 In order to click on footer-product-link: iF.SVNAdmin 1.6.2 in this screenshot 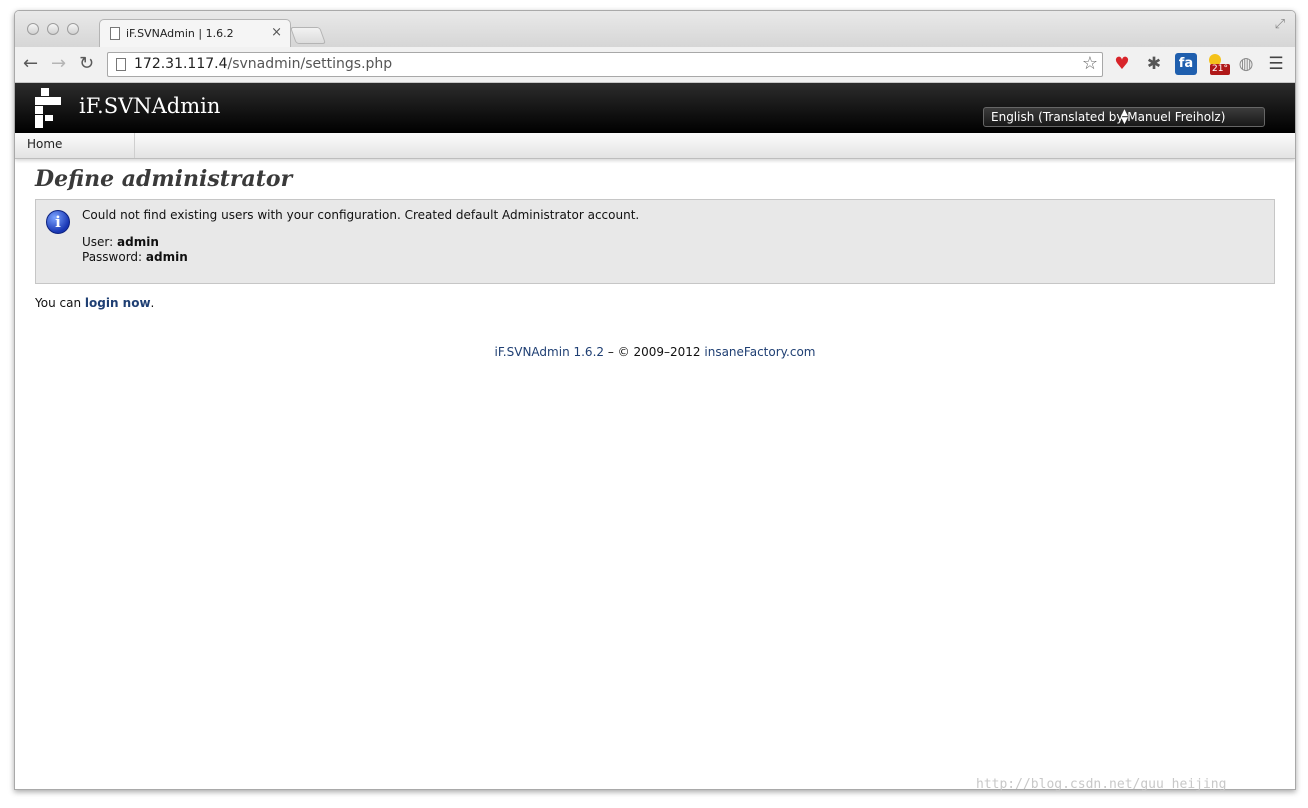, I will do `click(550, 352)`.